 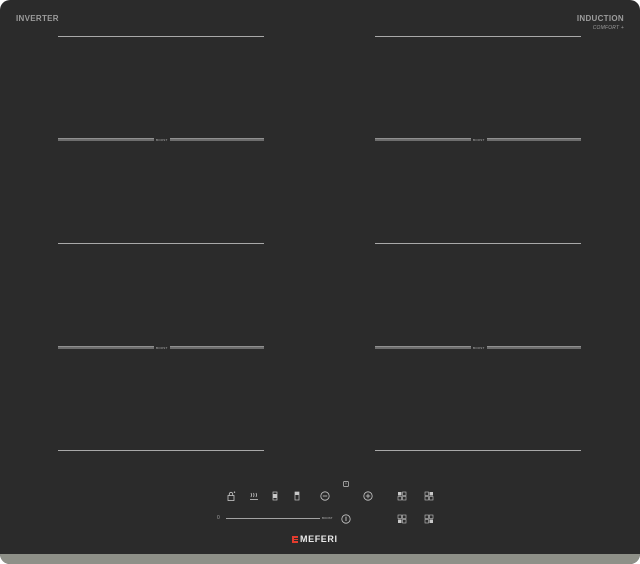 I want to click on zone-select-front-left-icon, so click(x=402, y=496).